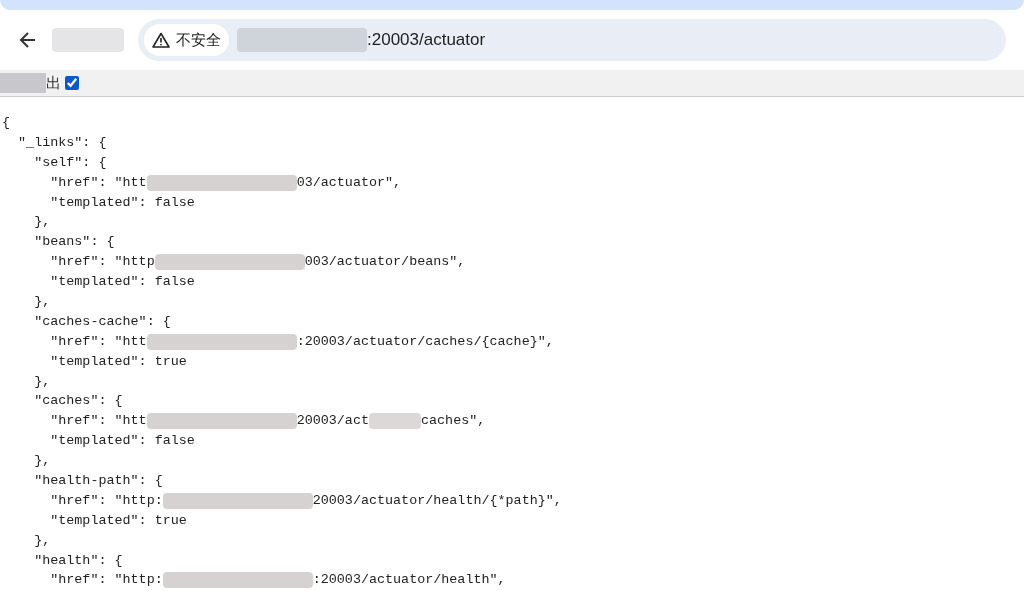 This screenshot has height=591, width=1024. What do you see at coordinates (385, 262) in the screenshot?
I see `code-text: 003/actuator/beans",` at bounding box center [385, 262].